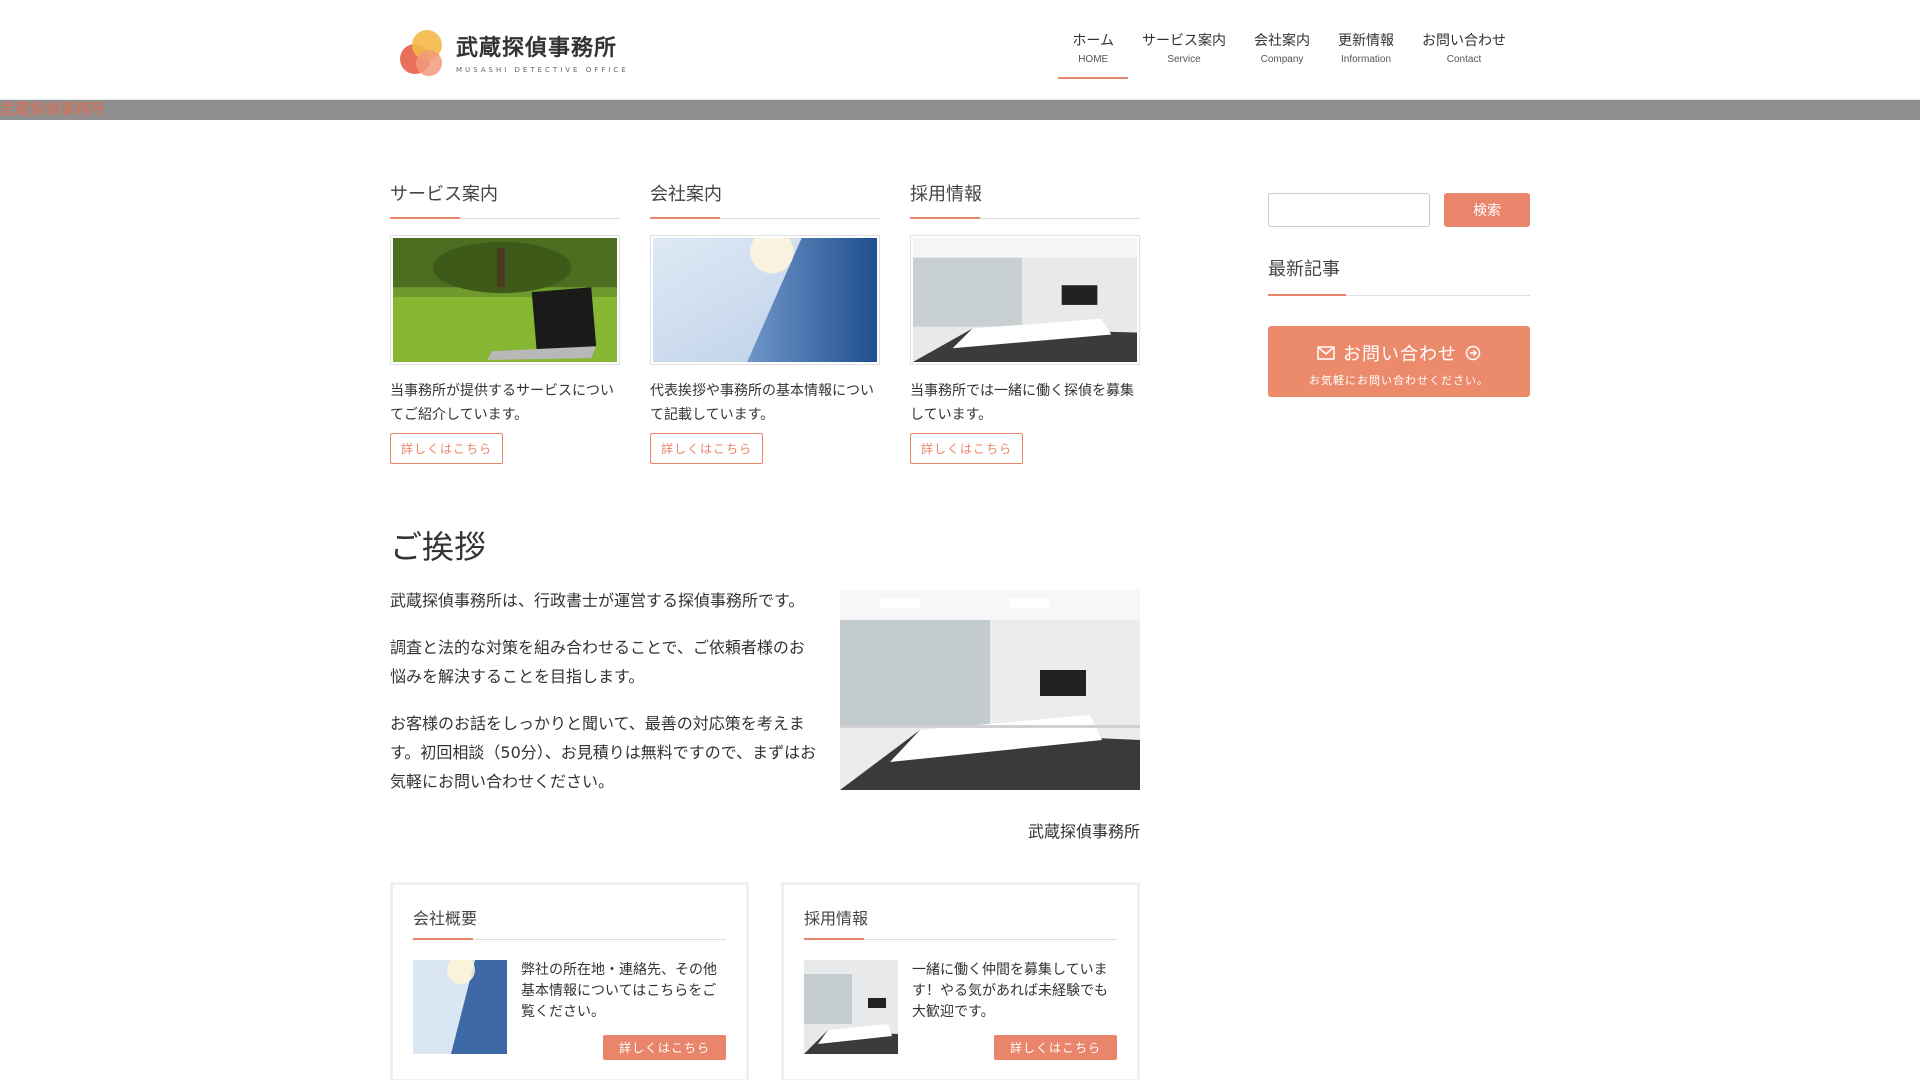 The image size is (1920, 1080). Describe the element at coordinates (1010, 991) in the screenshot. I see `box-text: 一緒に働く仲間を募集しています！やる気があれば未経験でも大歓迎です。` at that location.